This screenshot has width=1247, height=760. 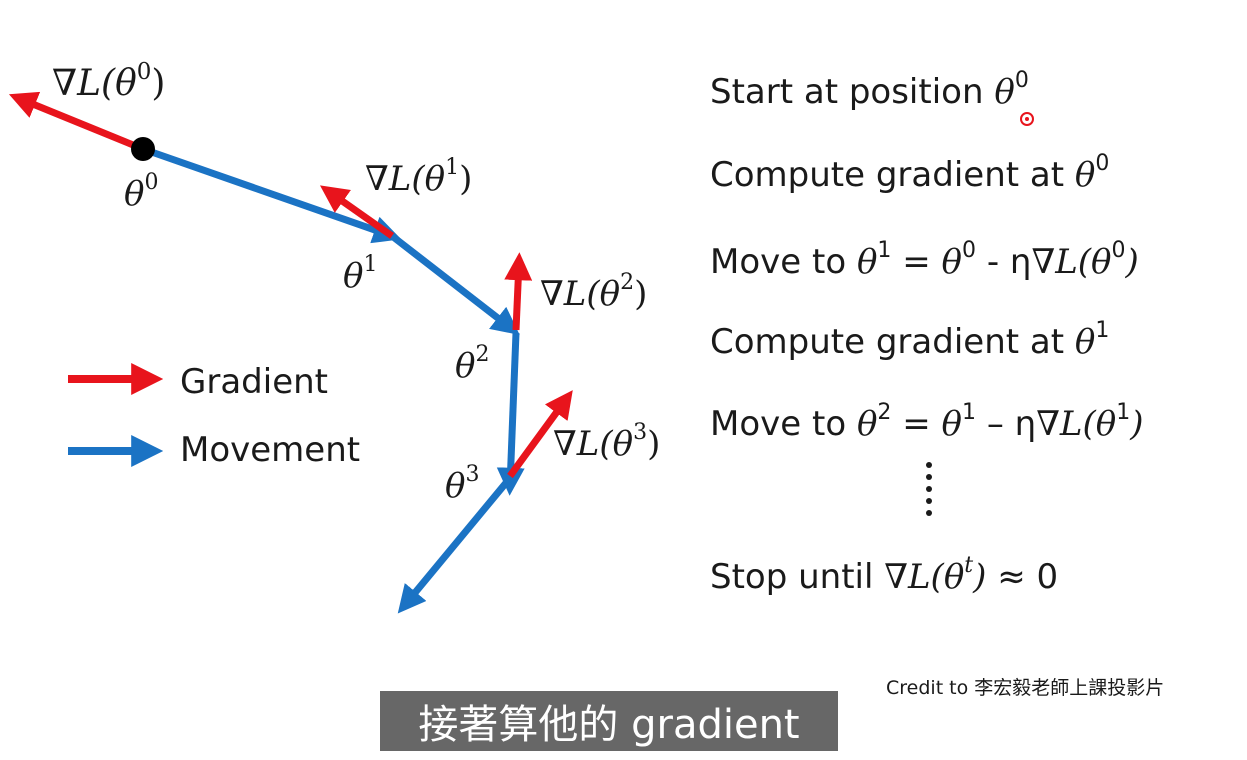 I want to click on step-start-sup: 0, so click(x=1021, y=80).